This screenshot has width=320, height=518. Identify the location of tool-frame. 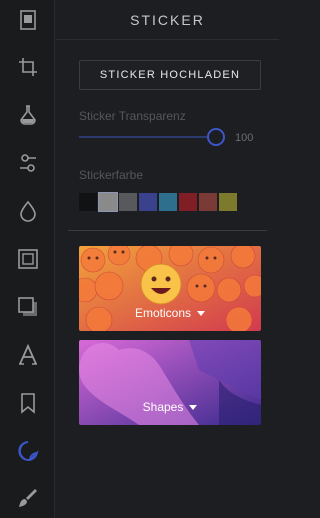
(27, 259).